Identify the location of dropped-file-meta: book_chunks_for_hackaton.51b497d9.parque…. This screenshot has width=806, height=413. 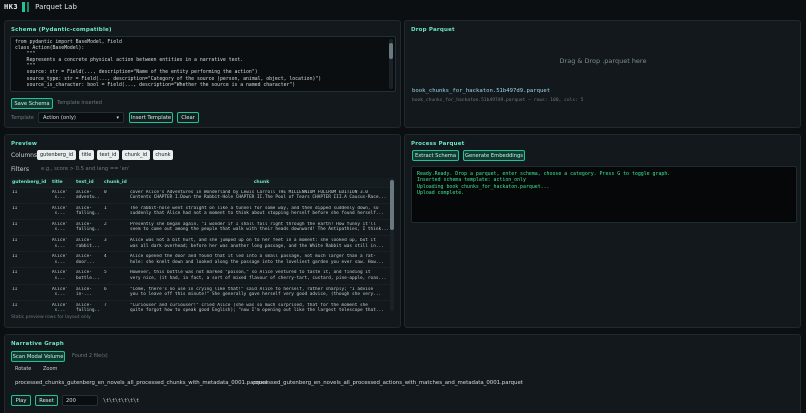
(498, 100).